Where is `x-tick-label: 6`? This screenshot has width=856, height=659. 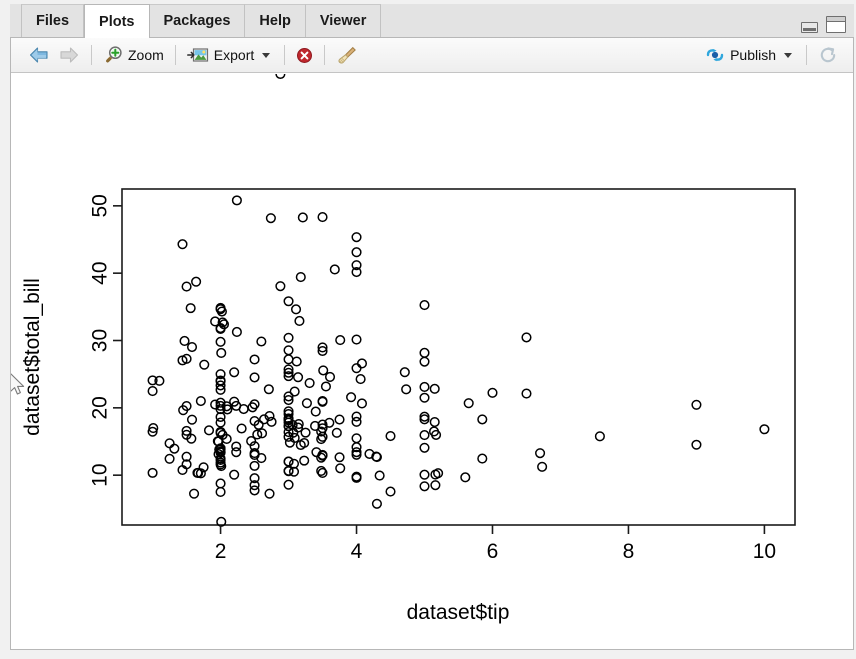
x-tick-label: 6 is located at coordinates (493, 551).